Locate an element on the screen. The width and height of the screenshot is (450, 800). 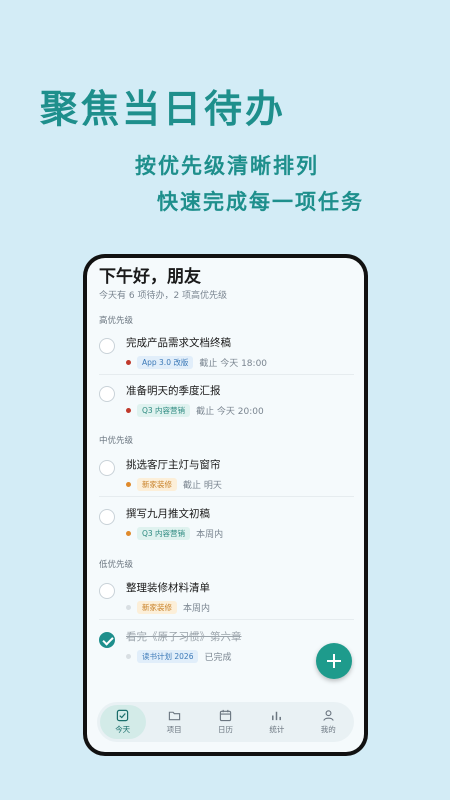
tab-calendar: 日历 is located at coordinates (225, 722).